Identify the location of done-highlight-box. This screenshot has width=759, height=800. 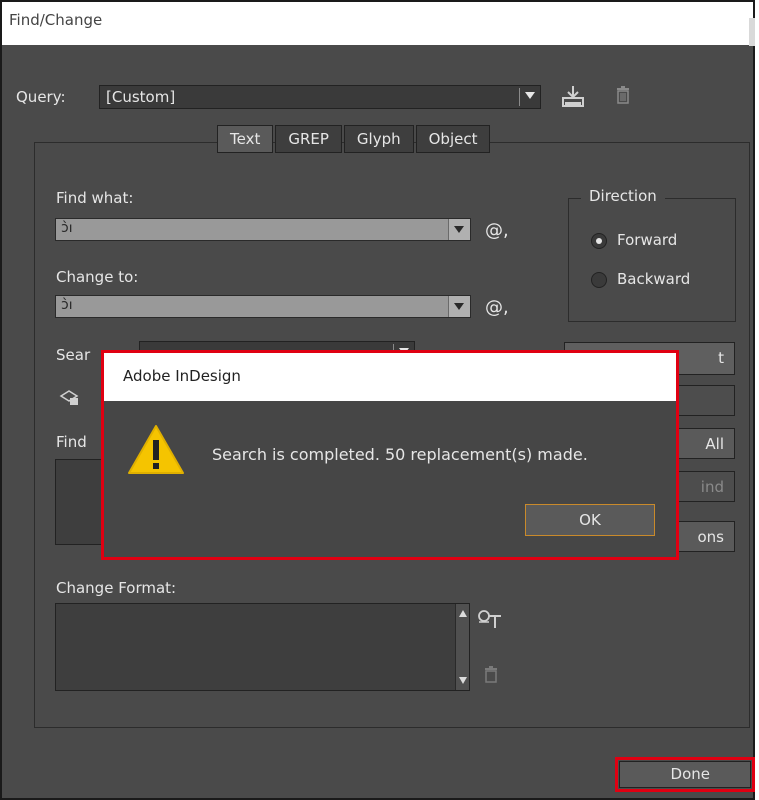
(685, 774).